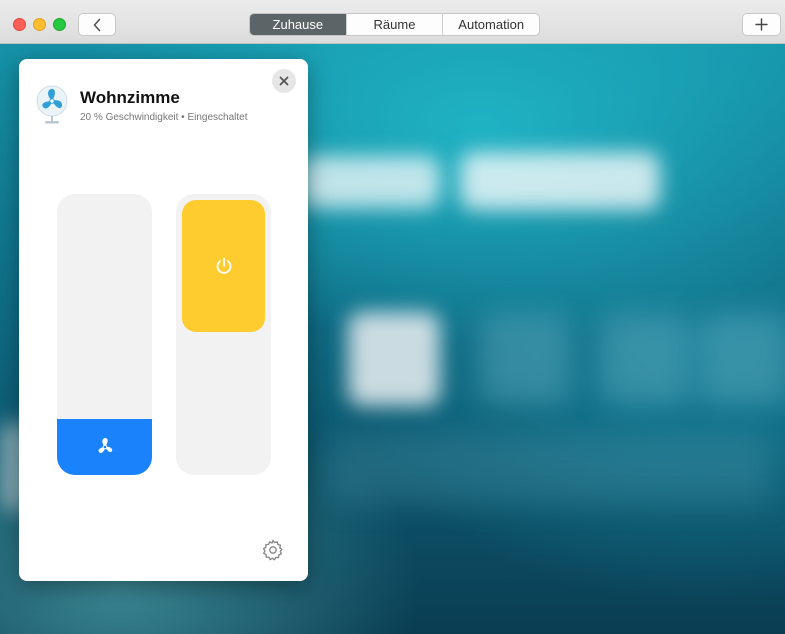 This screenshot has width=785, height=634. I want to click on chevron-left-icon, so click(97, 24).